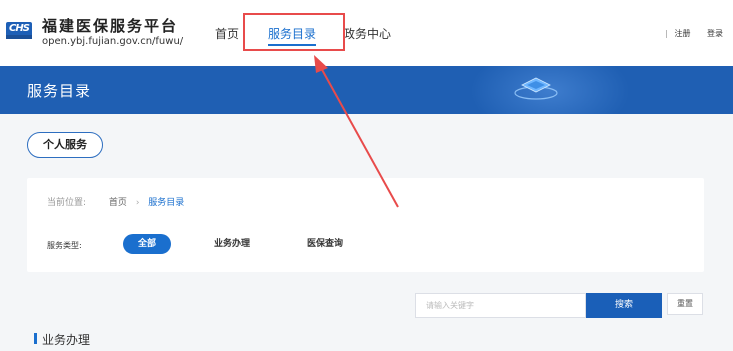 The height and width of the screenshot is (351, 733). I want to click on page-banner: 服务目录, so click(366, 90).